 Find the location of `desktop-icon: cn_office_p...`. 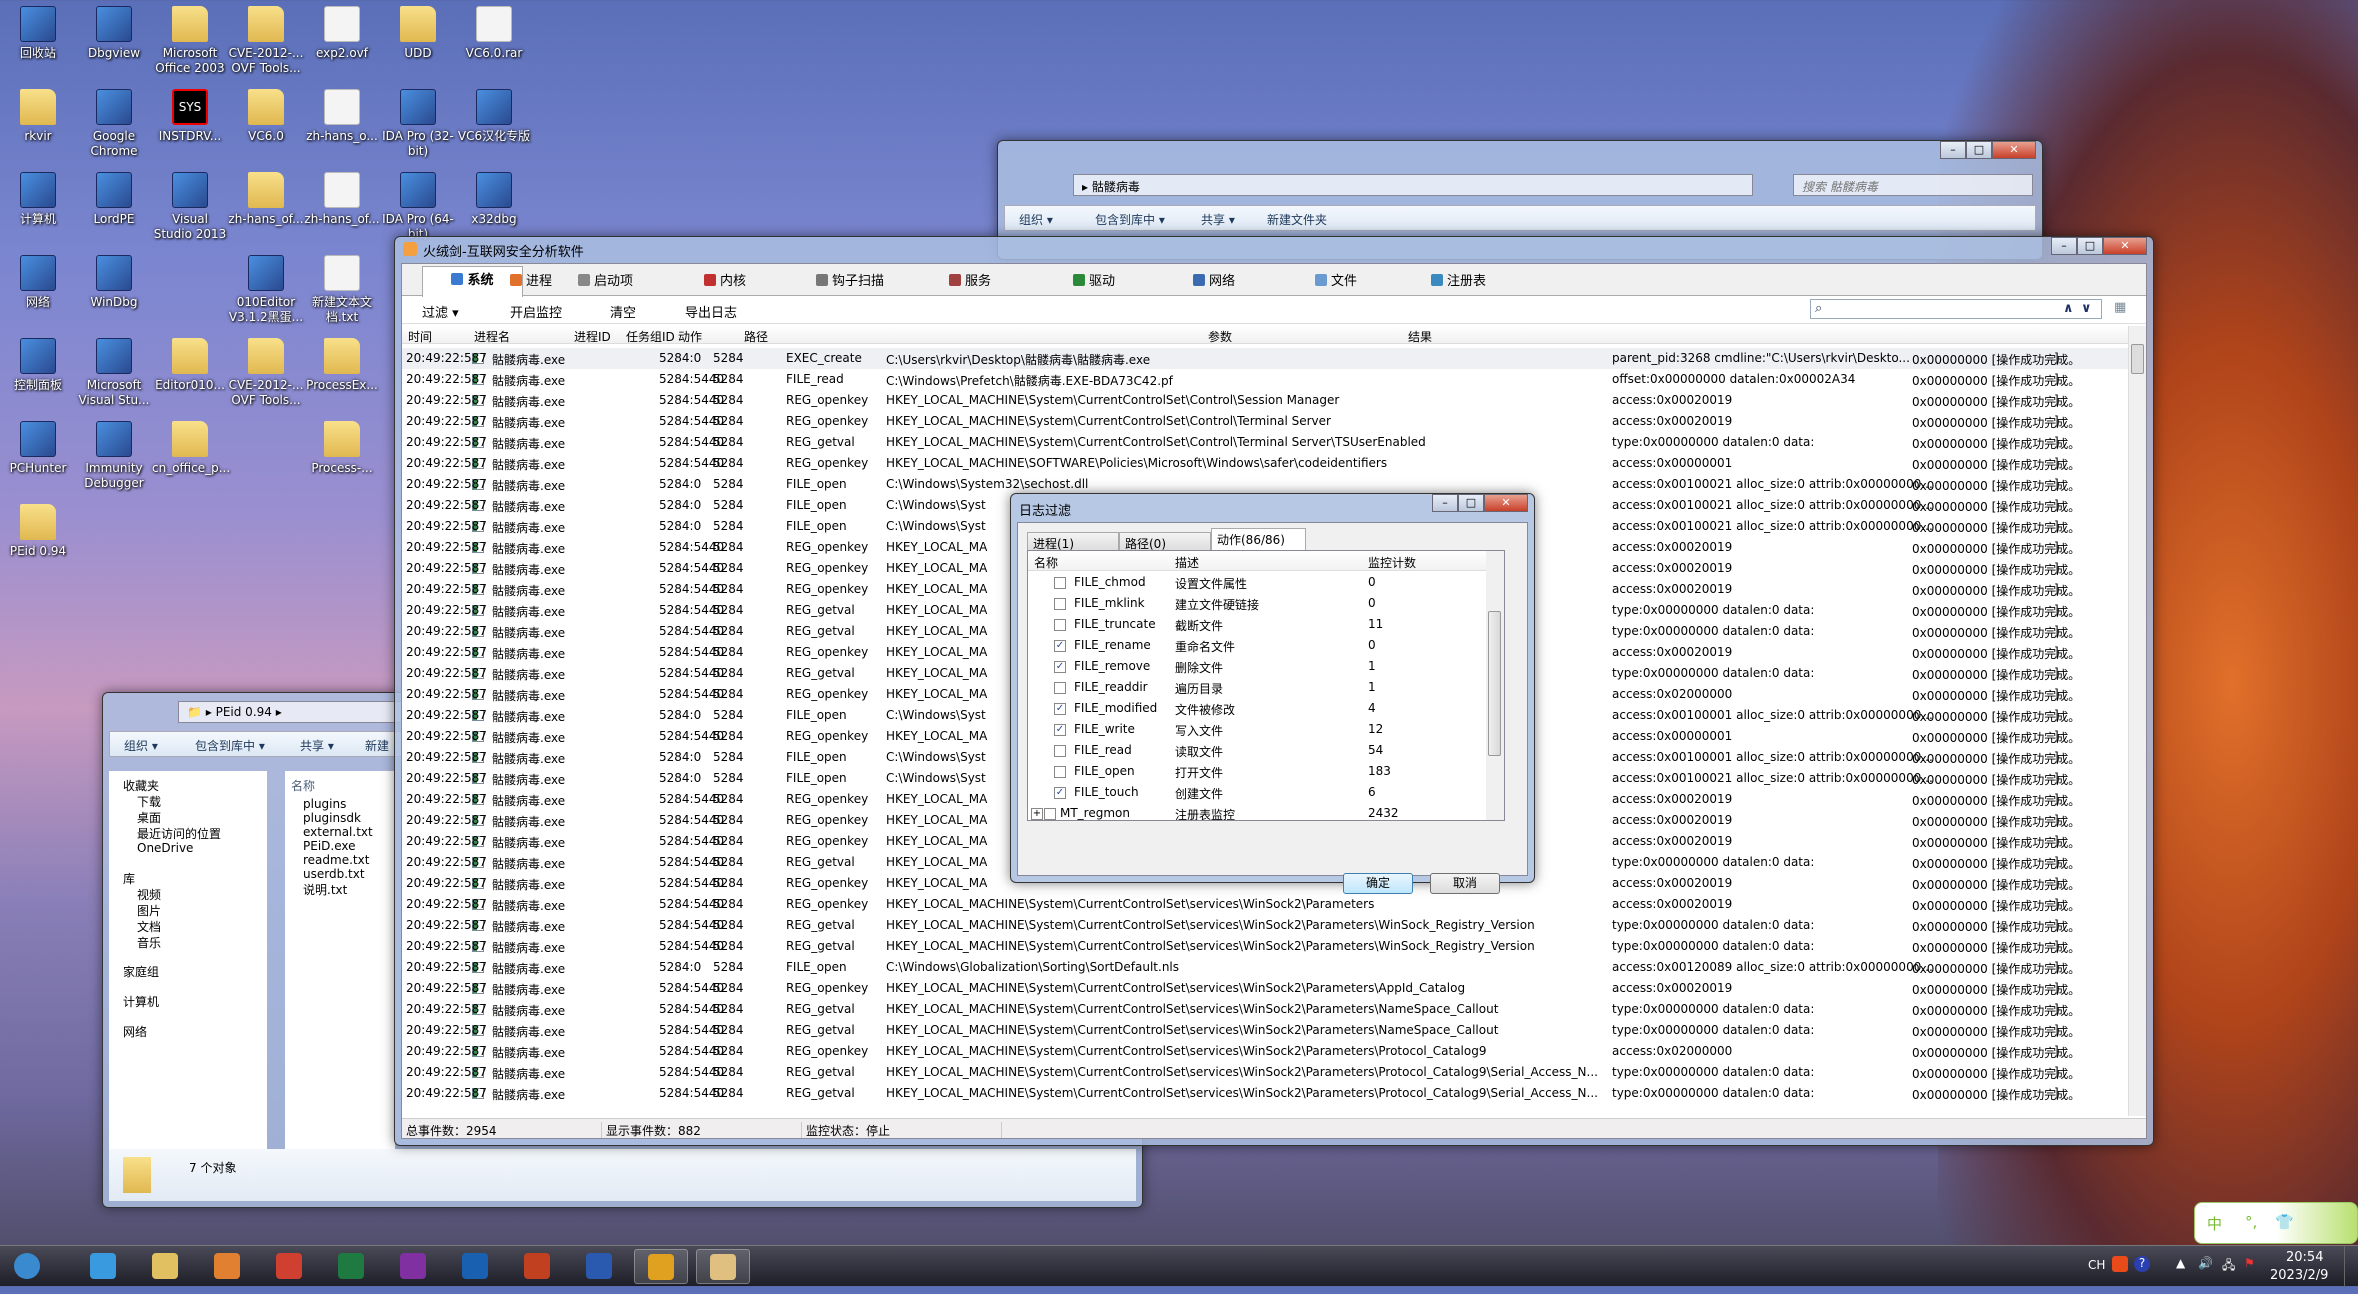

desktop-icon: cn_office_p... is located at coordinates (191, 448).